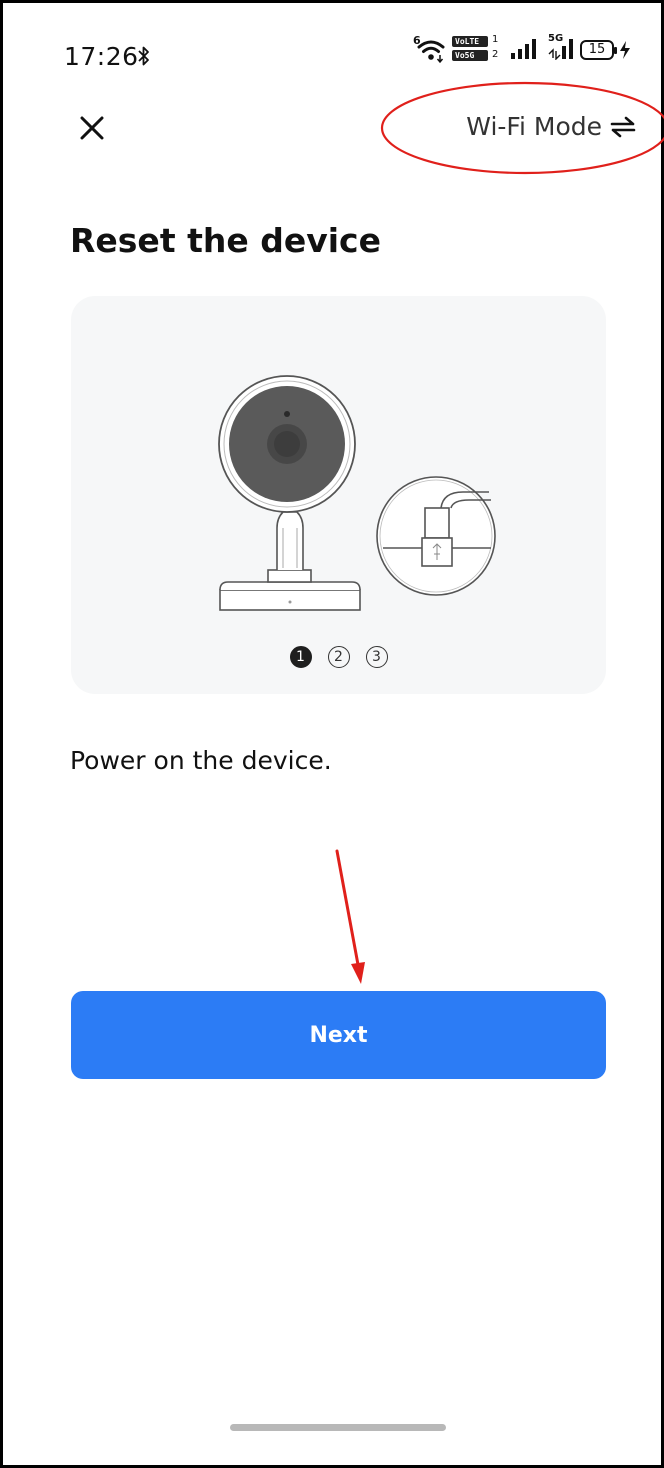  I want to click on next-button: Next, so click(338, 1035).